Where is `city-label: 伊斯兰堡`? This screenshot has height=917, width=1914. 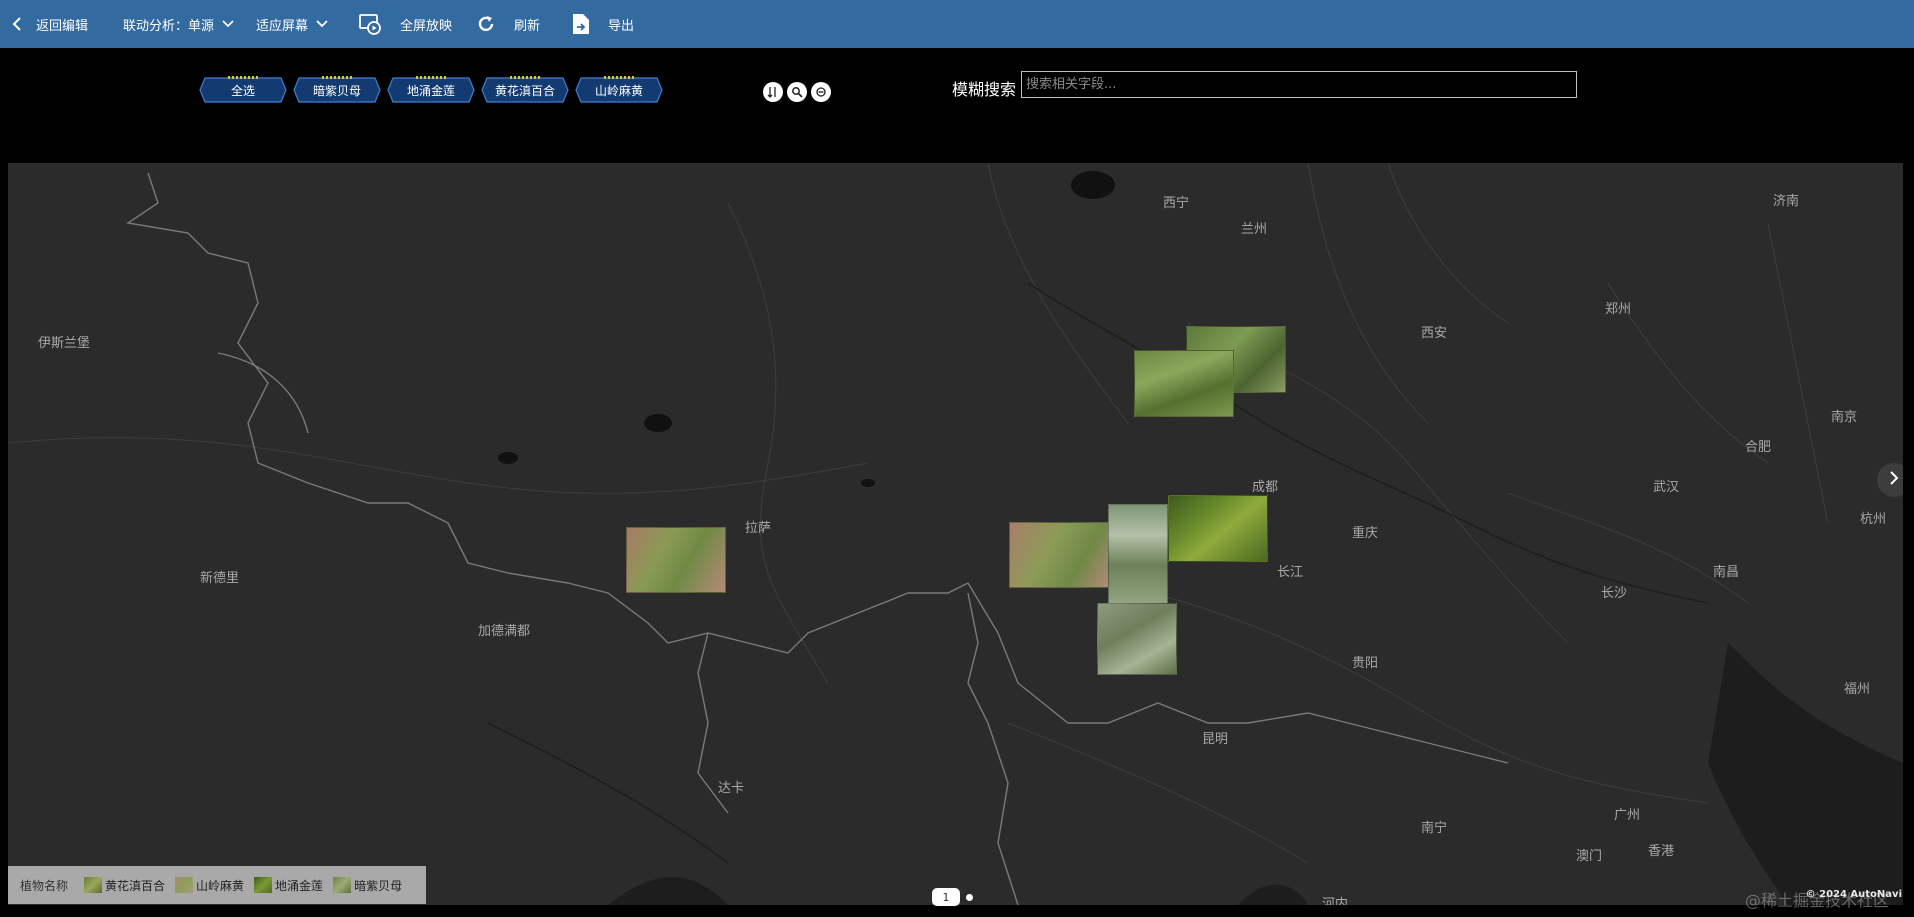 city-label: 伊斯兰堡 is located at coordinates (64, 343).